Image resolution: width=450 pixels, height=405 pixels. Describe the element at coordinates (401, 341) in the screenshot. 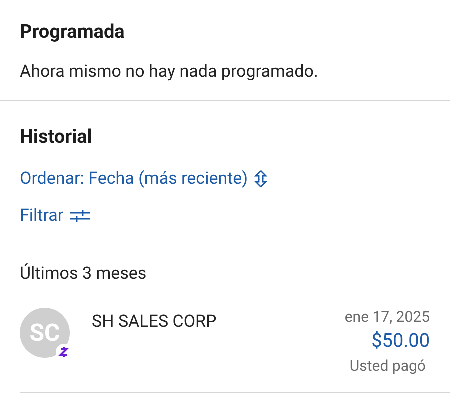

I see `transaction-amount: $50.00` at that location.